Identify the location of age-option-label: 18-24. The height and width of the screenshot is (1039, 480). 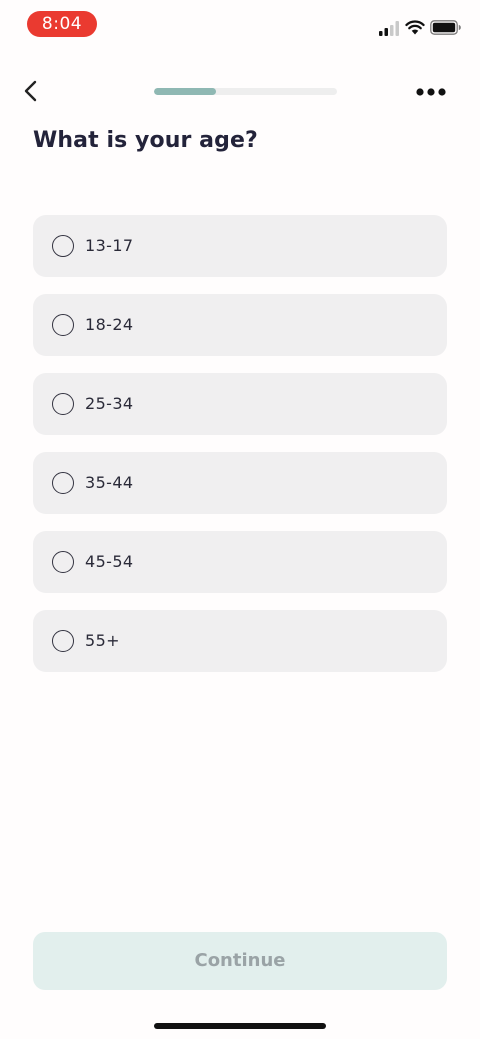
(109, 324).